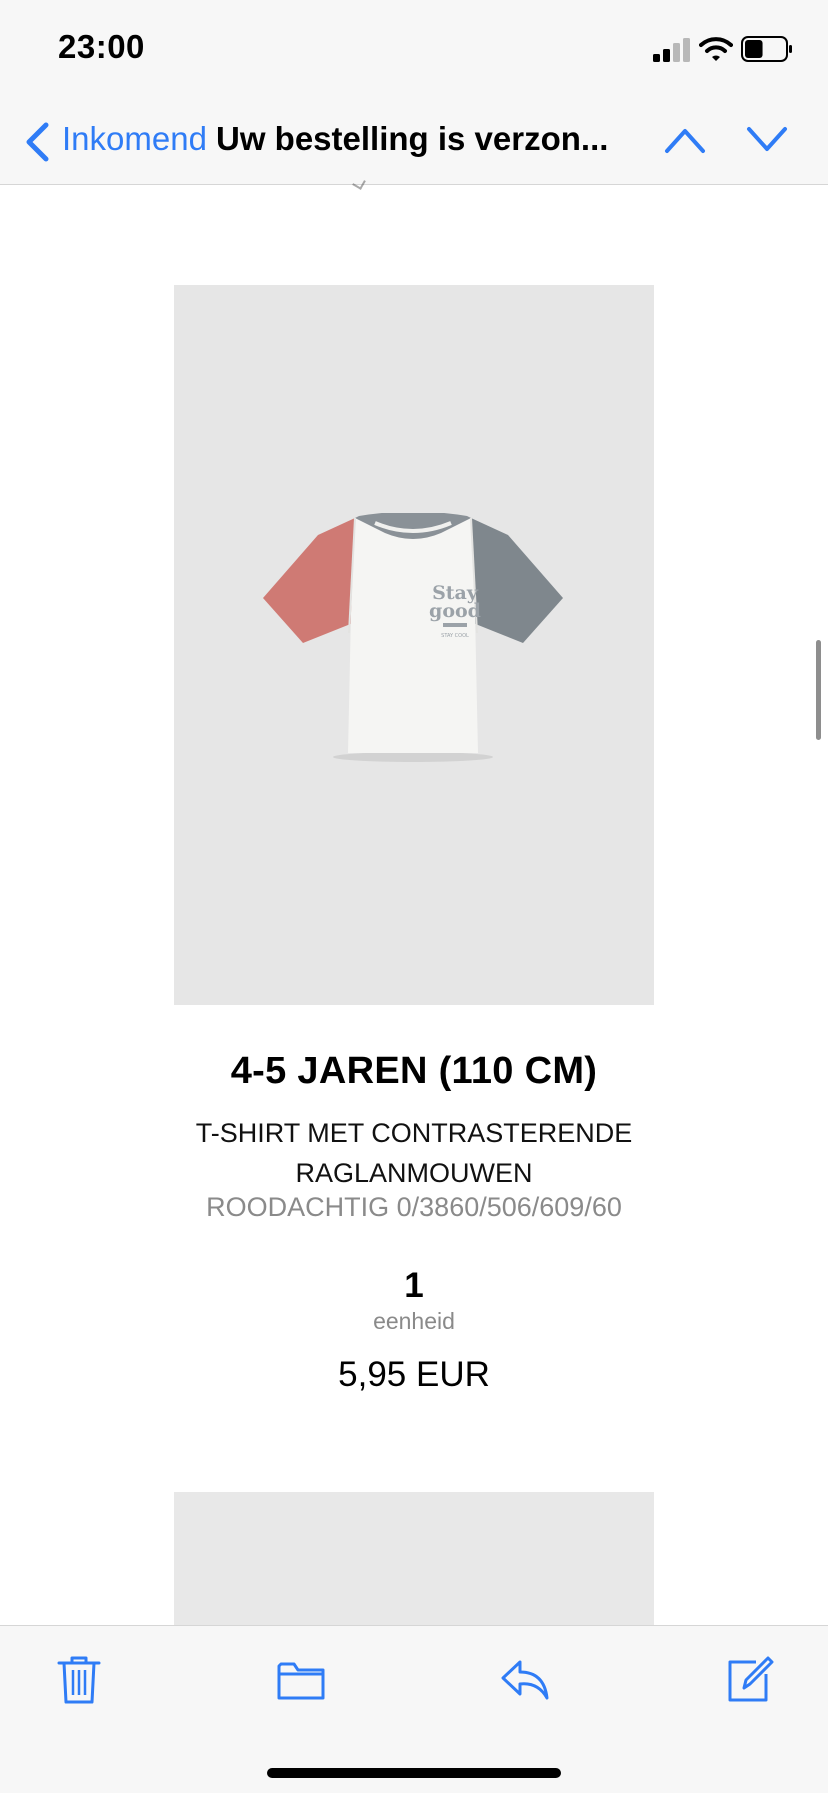 The width and height of the screenshot is (828, 1793). I want to click on cellular-signal-icon, so click(671, 50).